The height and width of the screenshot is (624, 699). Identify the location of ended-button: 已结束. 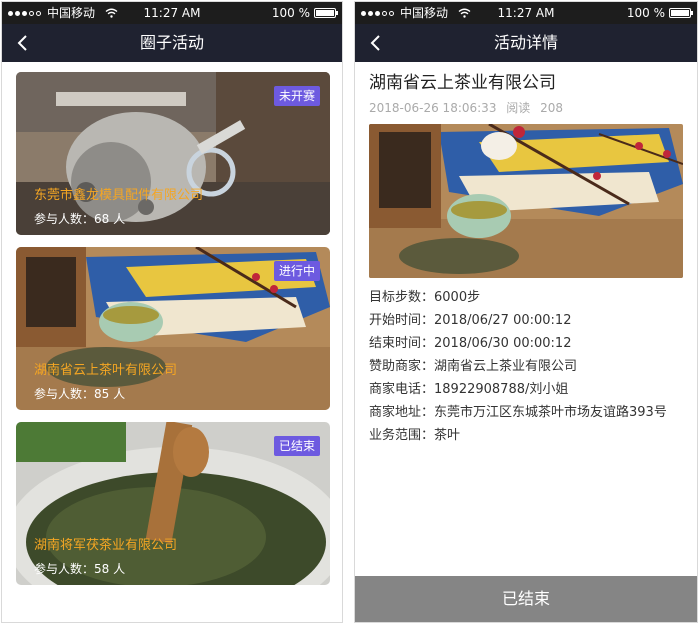
(526, 599).